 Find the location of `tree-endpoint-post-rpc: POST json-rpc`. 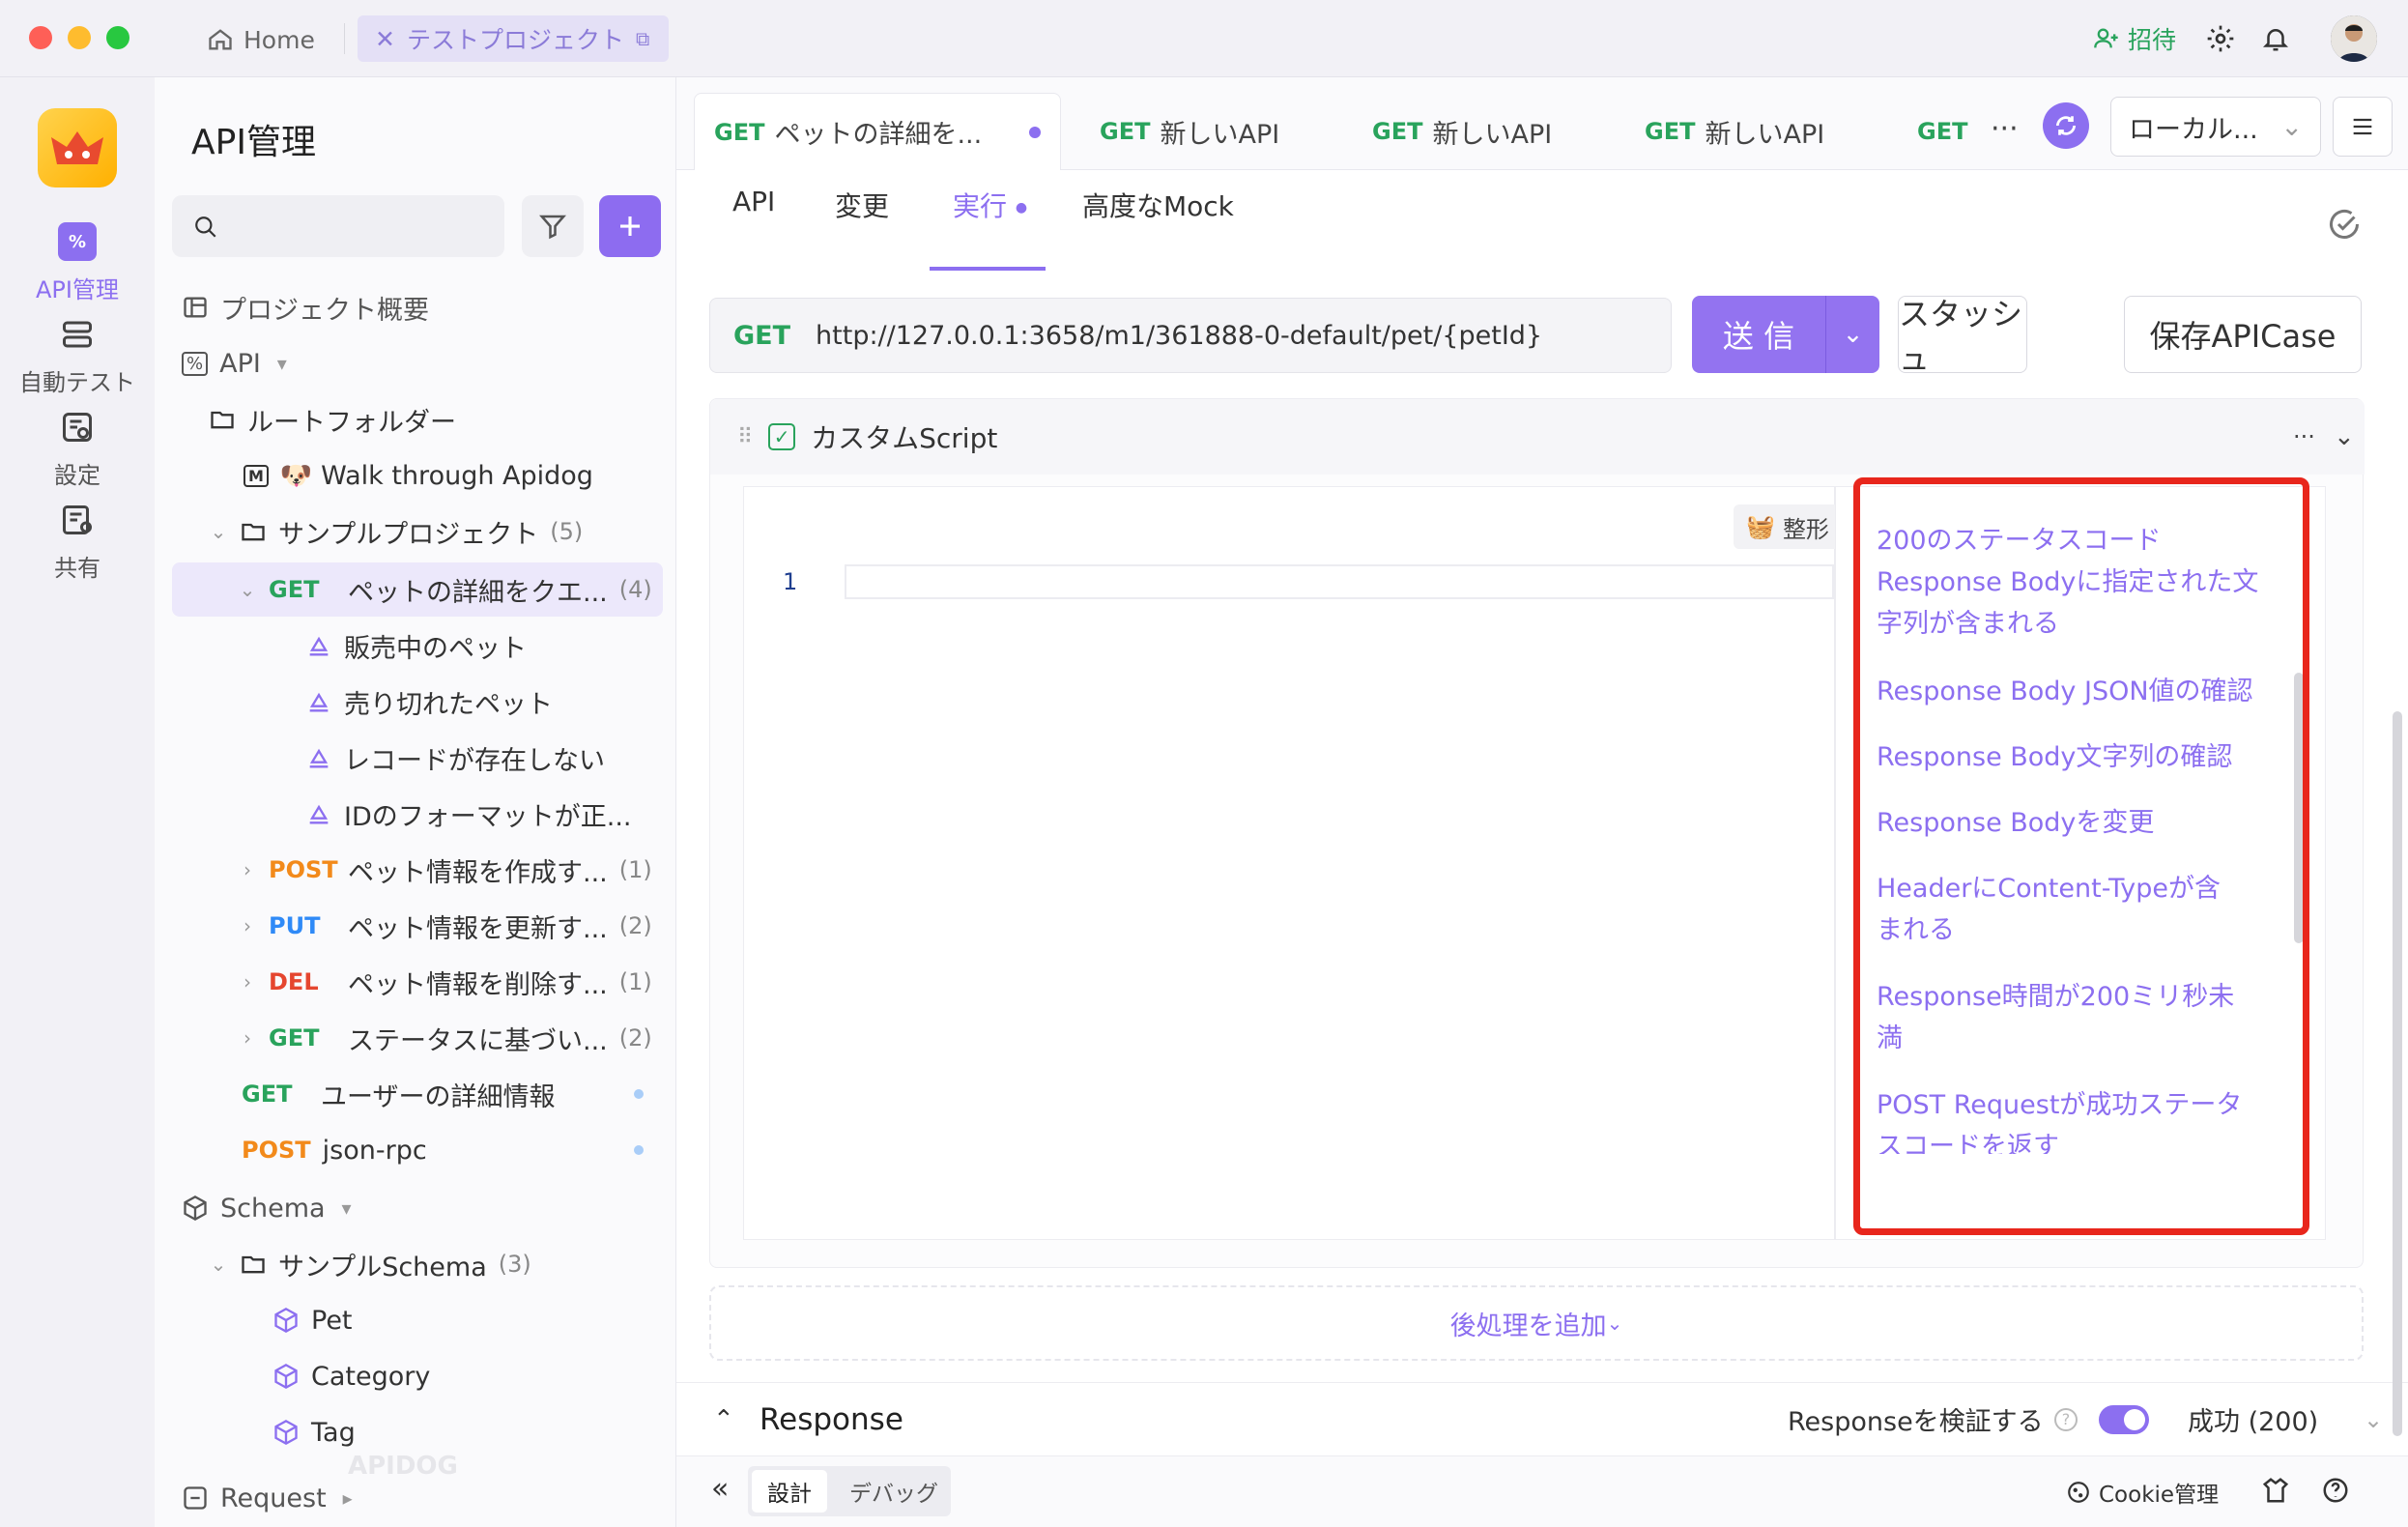

tree-endpoint-post-rpc: POST json-rpc is located at coordinates (334, 1150).